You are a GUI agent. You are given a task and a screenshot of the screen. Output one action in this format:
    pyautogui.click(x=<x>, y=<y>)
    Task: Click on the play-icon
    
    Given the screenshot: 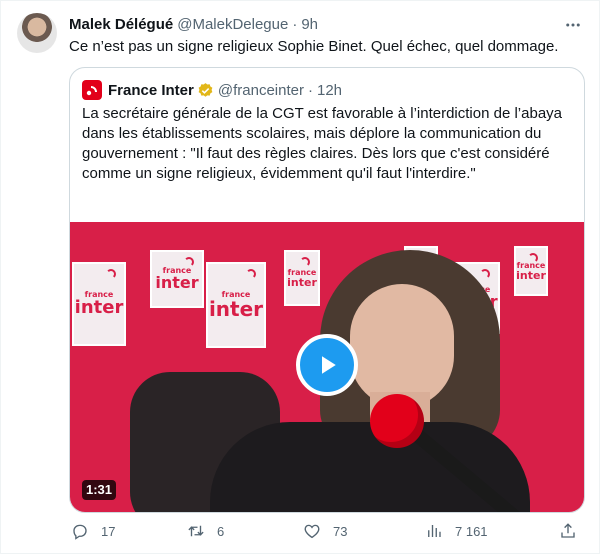 What is the action you would take?
    pyautogui.click(x=329, y=365)
    